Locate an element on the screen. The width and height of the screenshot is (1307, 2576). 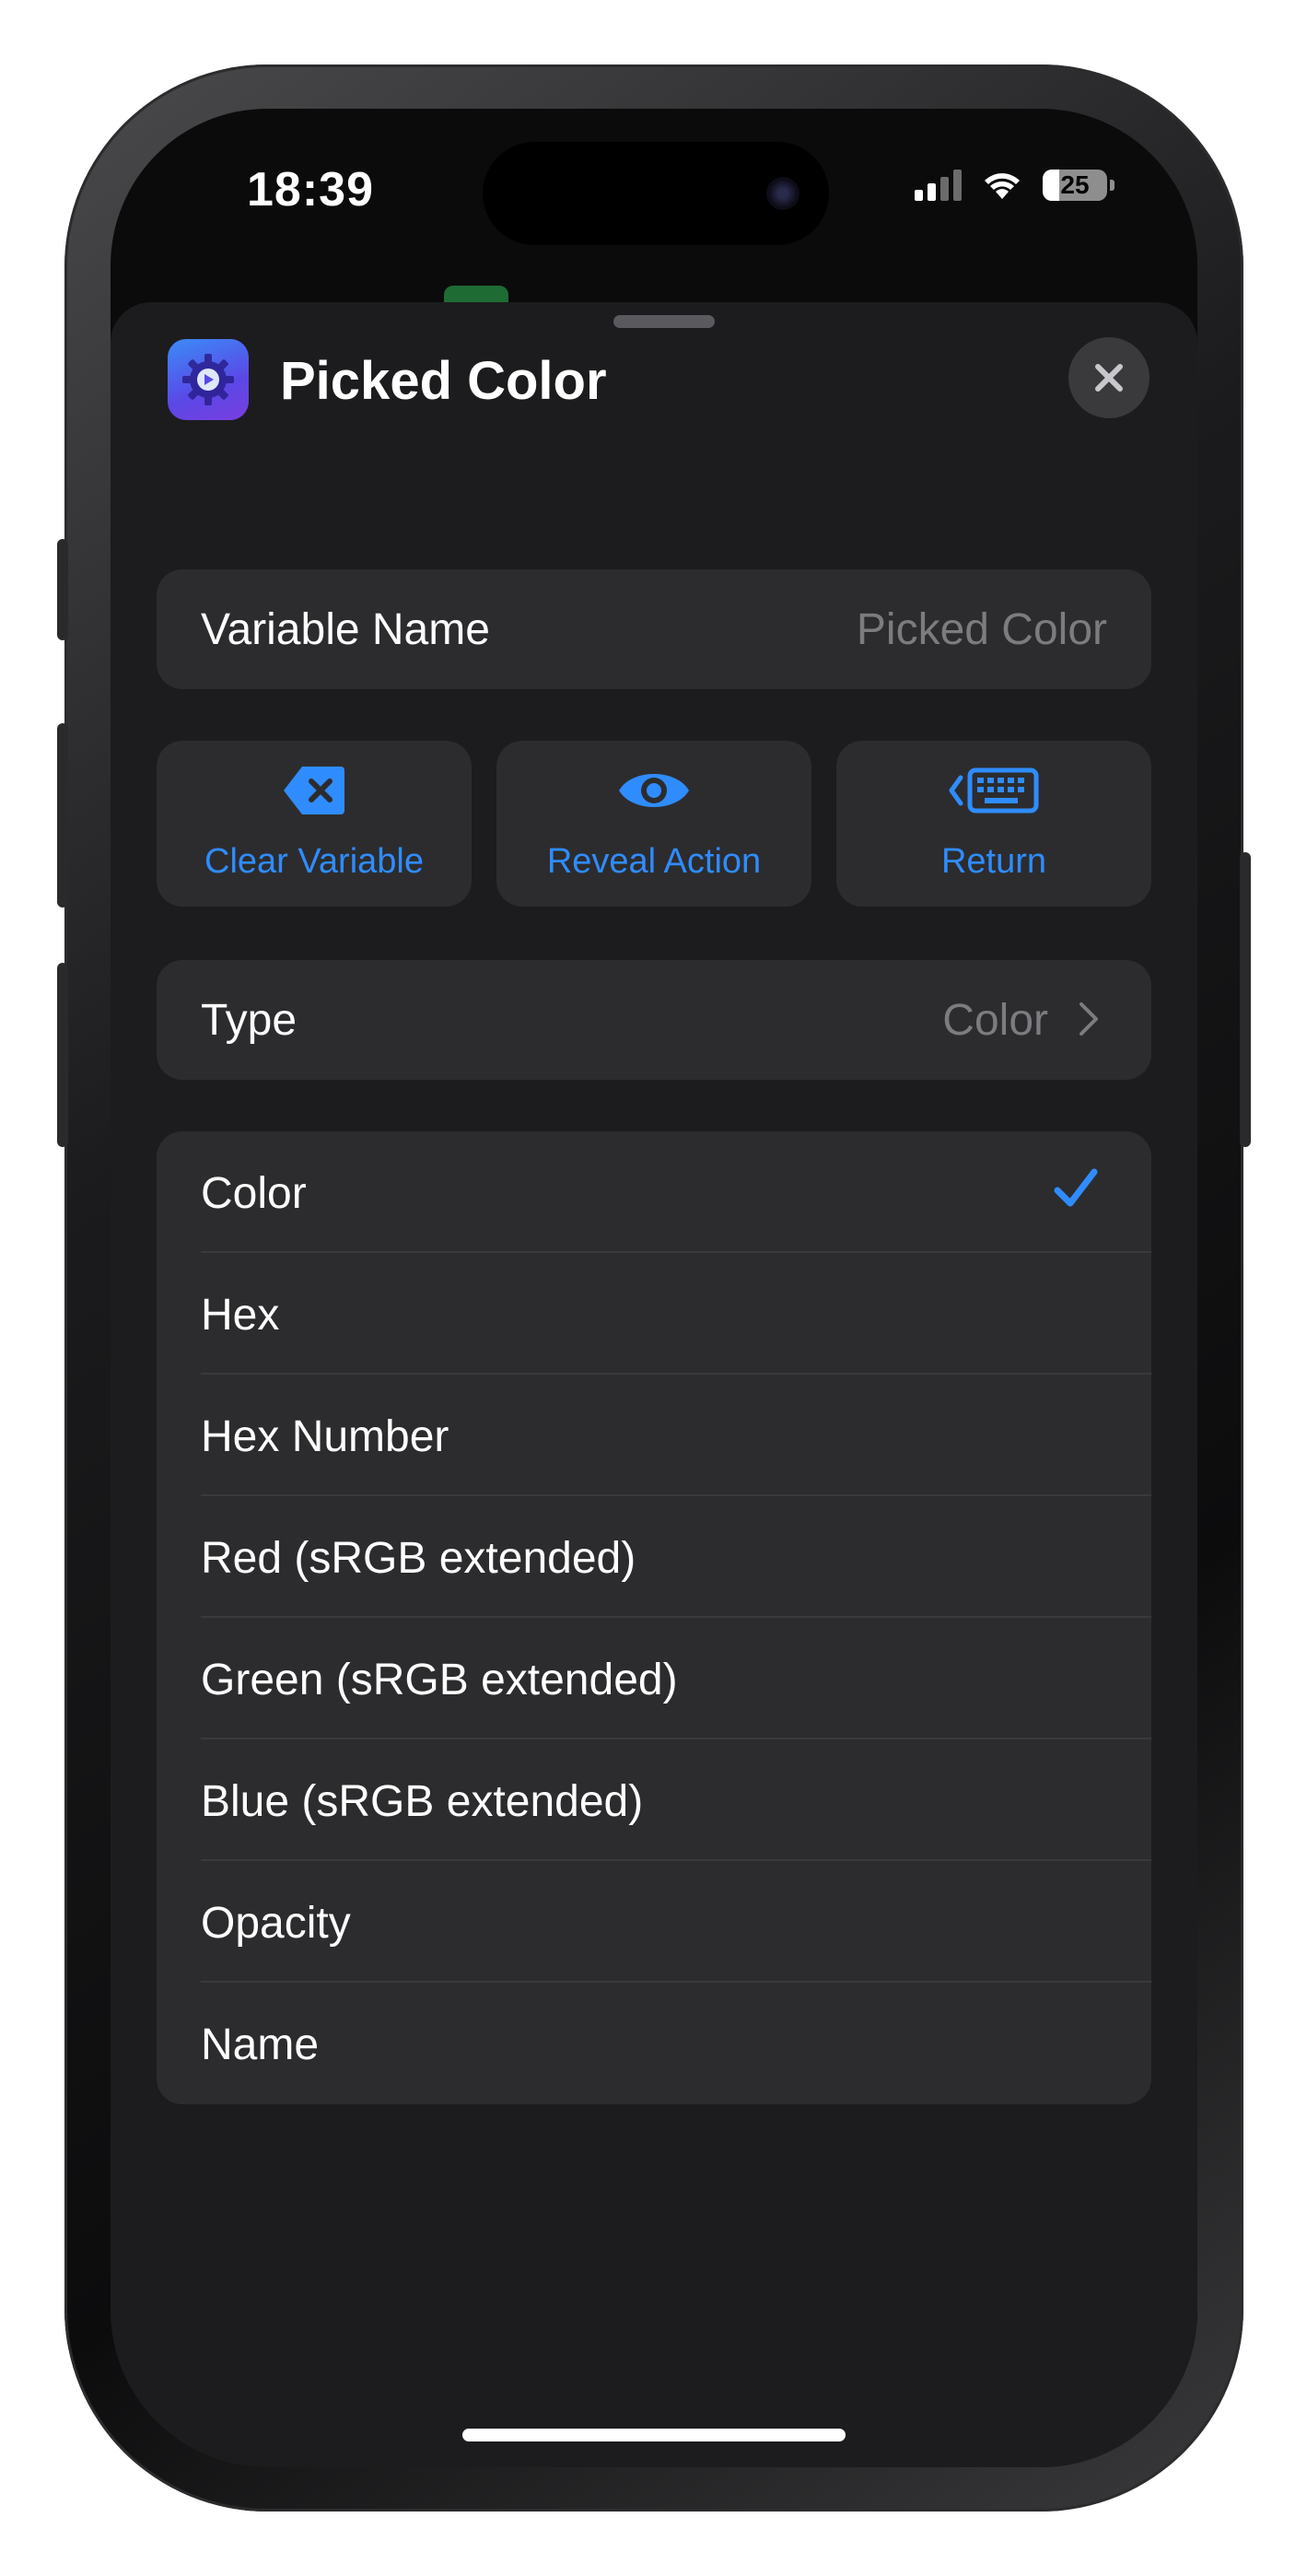
variable-name-input: Picked Color is located at coordinates (982, 629).